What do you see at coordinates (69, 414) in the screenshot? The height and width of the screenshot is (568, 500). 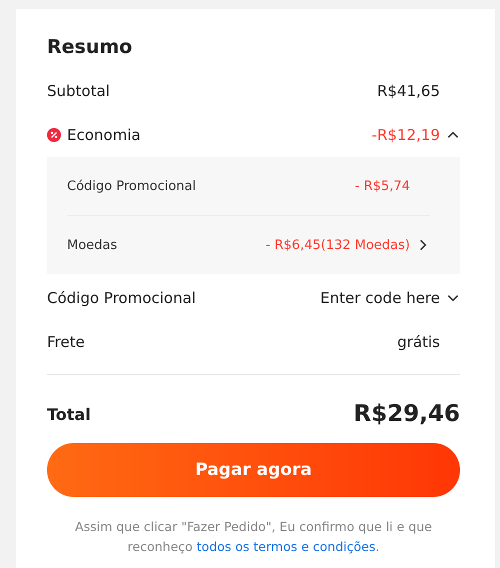 I see `total-label: Total` at bounding box center [69, 414].